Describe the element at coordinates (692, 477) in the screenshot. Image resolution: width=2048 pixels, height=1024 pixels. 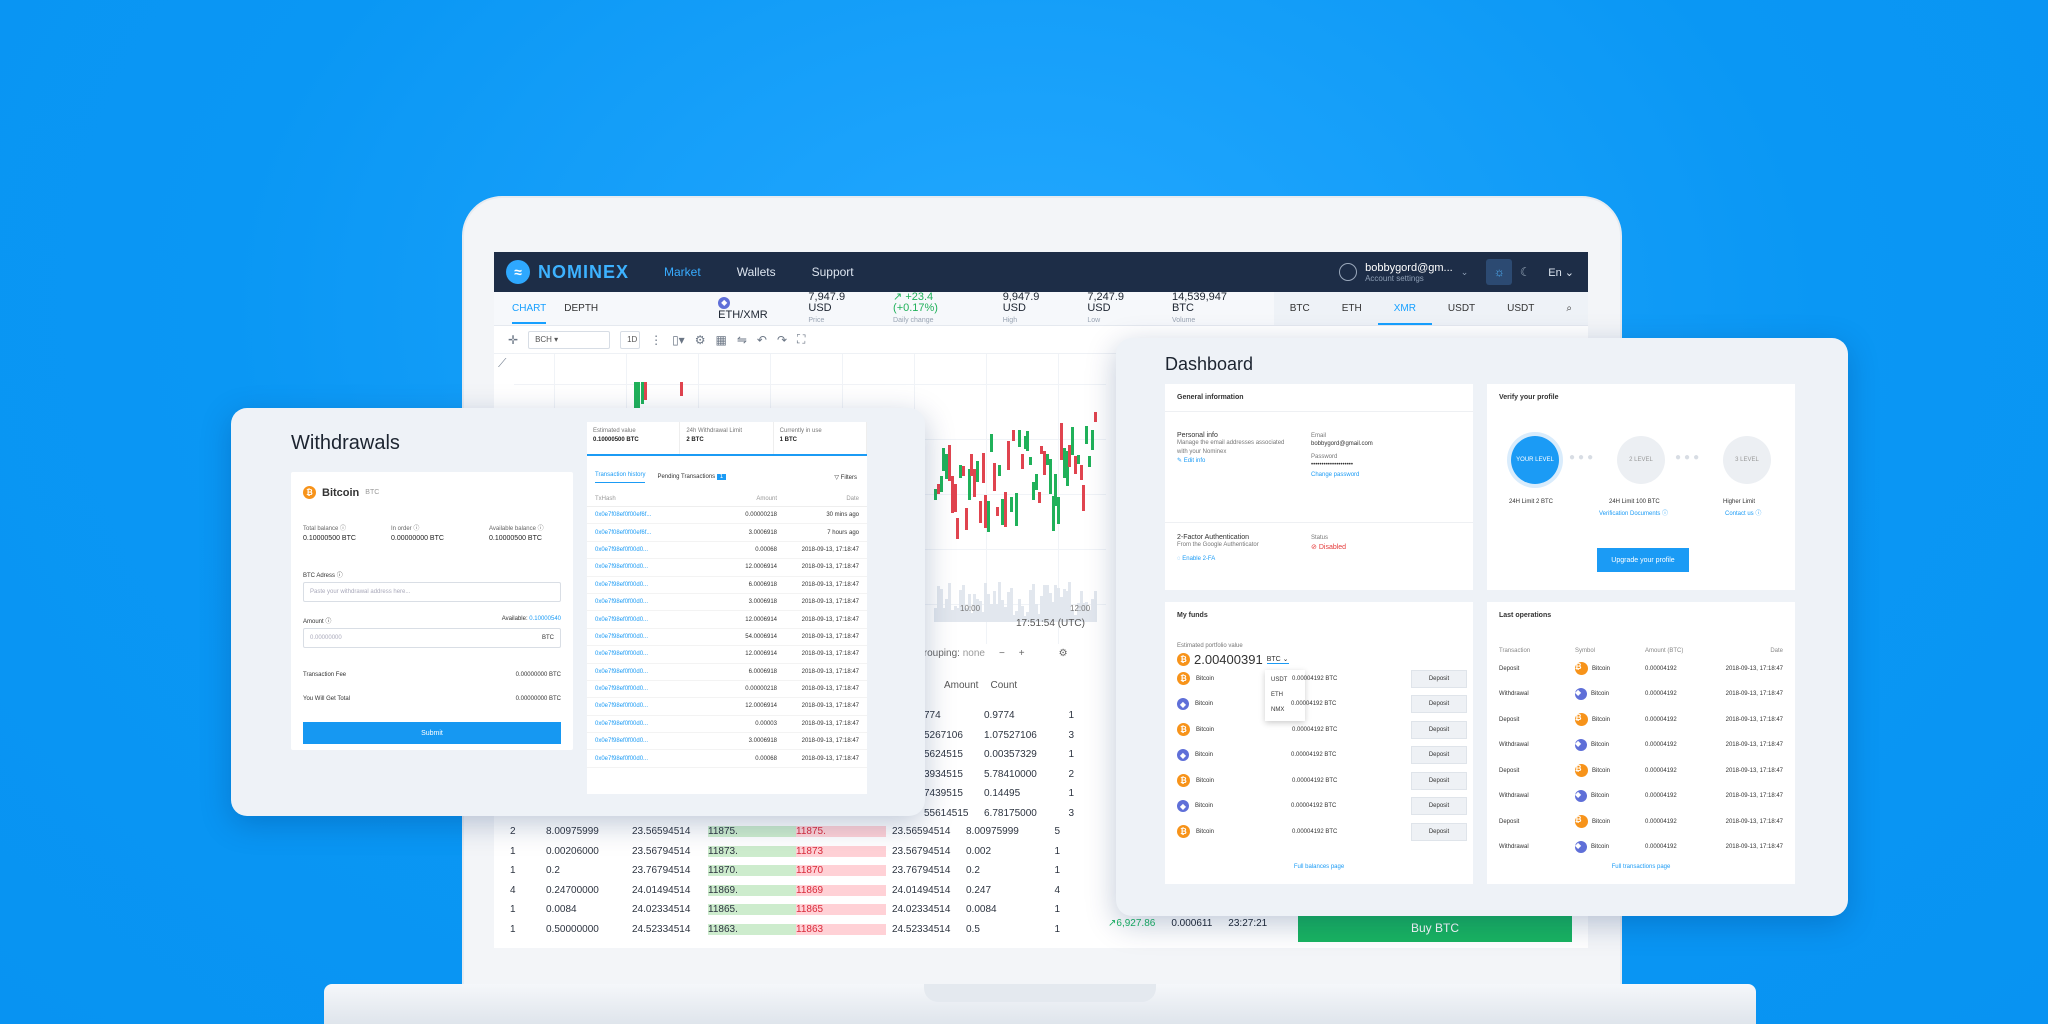
I see `tab-pending-transactions: Pending Transactions 1` at that location.